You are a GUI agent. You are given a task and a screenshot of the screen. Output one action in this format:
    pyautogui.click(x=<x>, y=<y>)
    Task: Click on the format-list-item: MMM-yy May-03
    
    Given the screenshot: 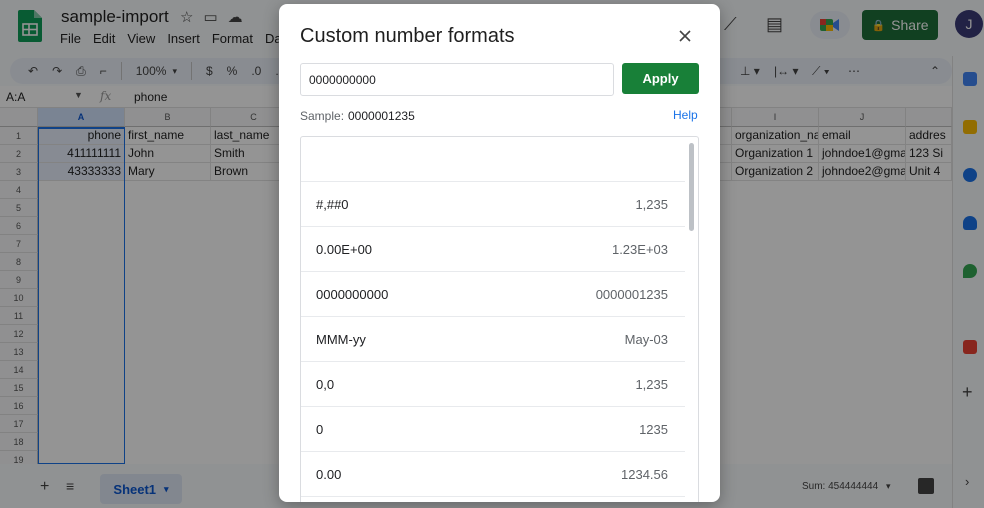 What is the action you would take?
    pyautogui.click(x=493, y=339)
    